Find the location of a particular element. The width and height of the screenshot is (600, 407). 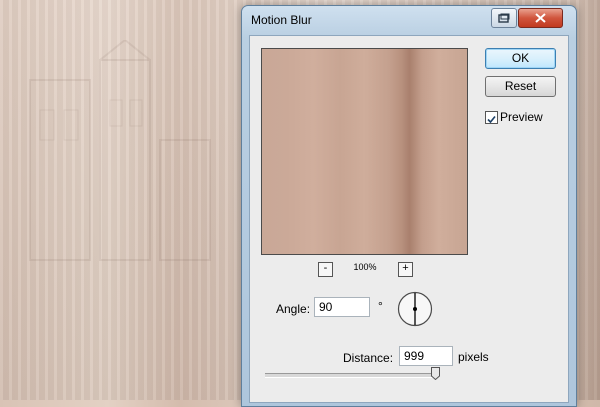

restore-button is located at coordinates (504, 18).